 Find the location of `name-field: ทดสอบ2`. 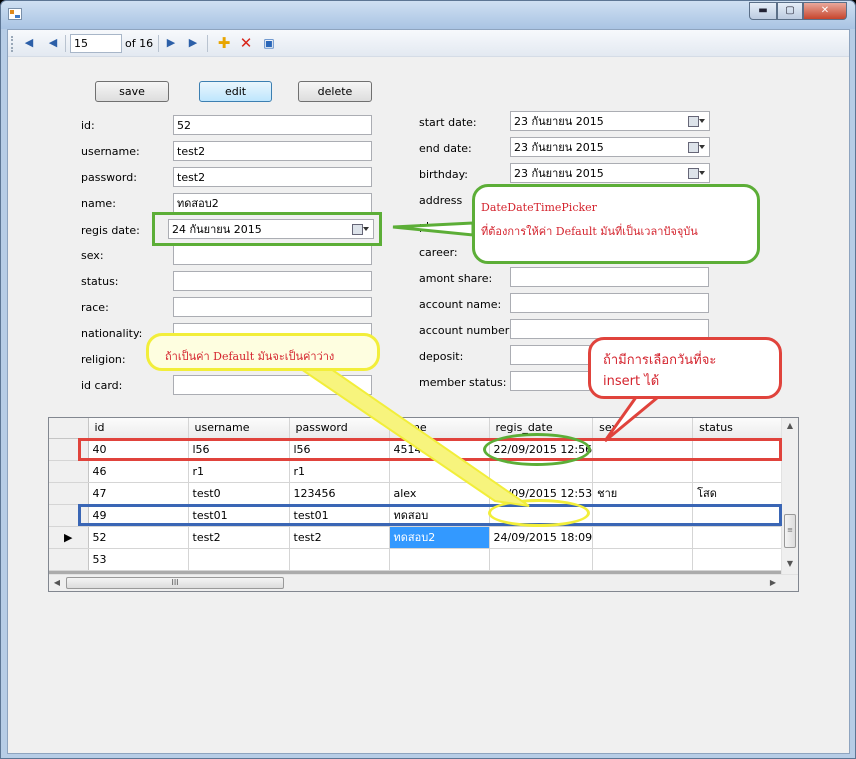

name-field: ทดสอบ2 is located at coordinates (272, 203).